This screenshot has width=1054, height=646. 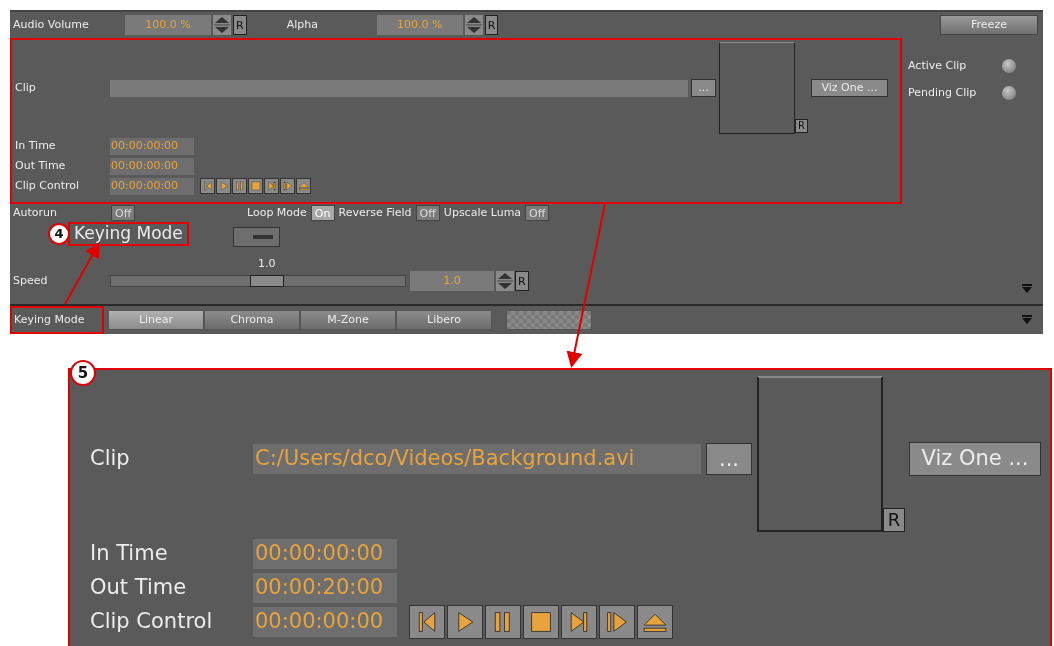 I want to click on keying-mode-tab: Linear, so click(x=156, y=320).